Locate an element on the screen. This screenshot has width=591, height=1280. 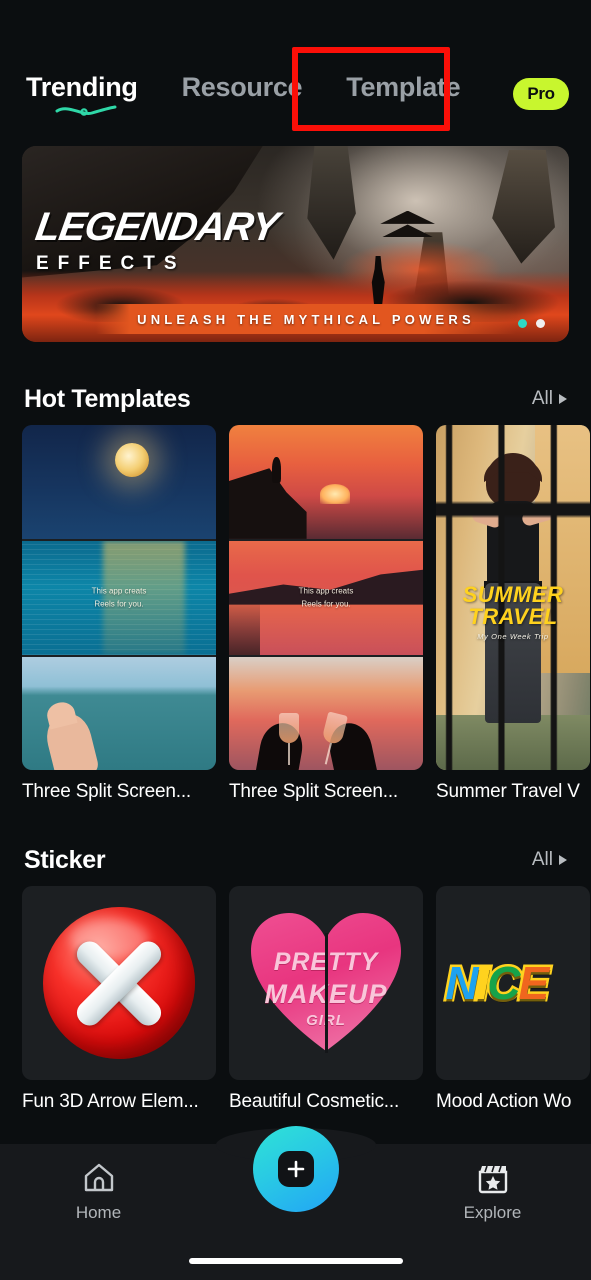
plus-icon is located at coordinates (295, 1169).